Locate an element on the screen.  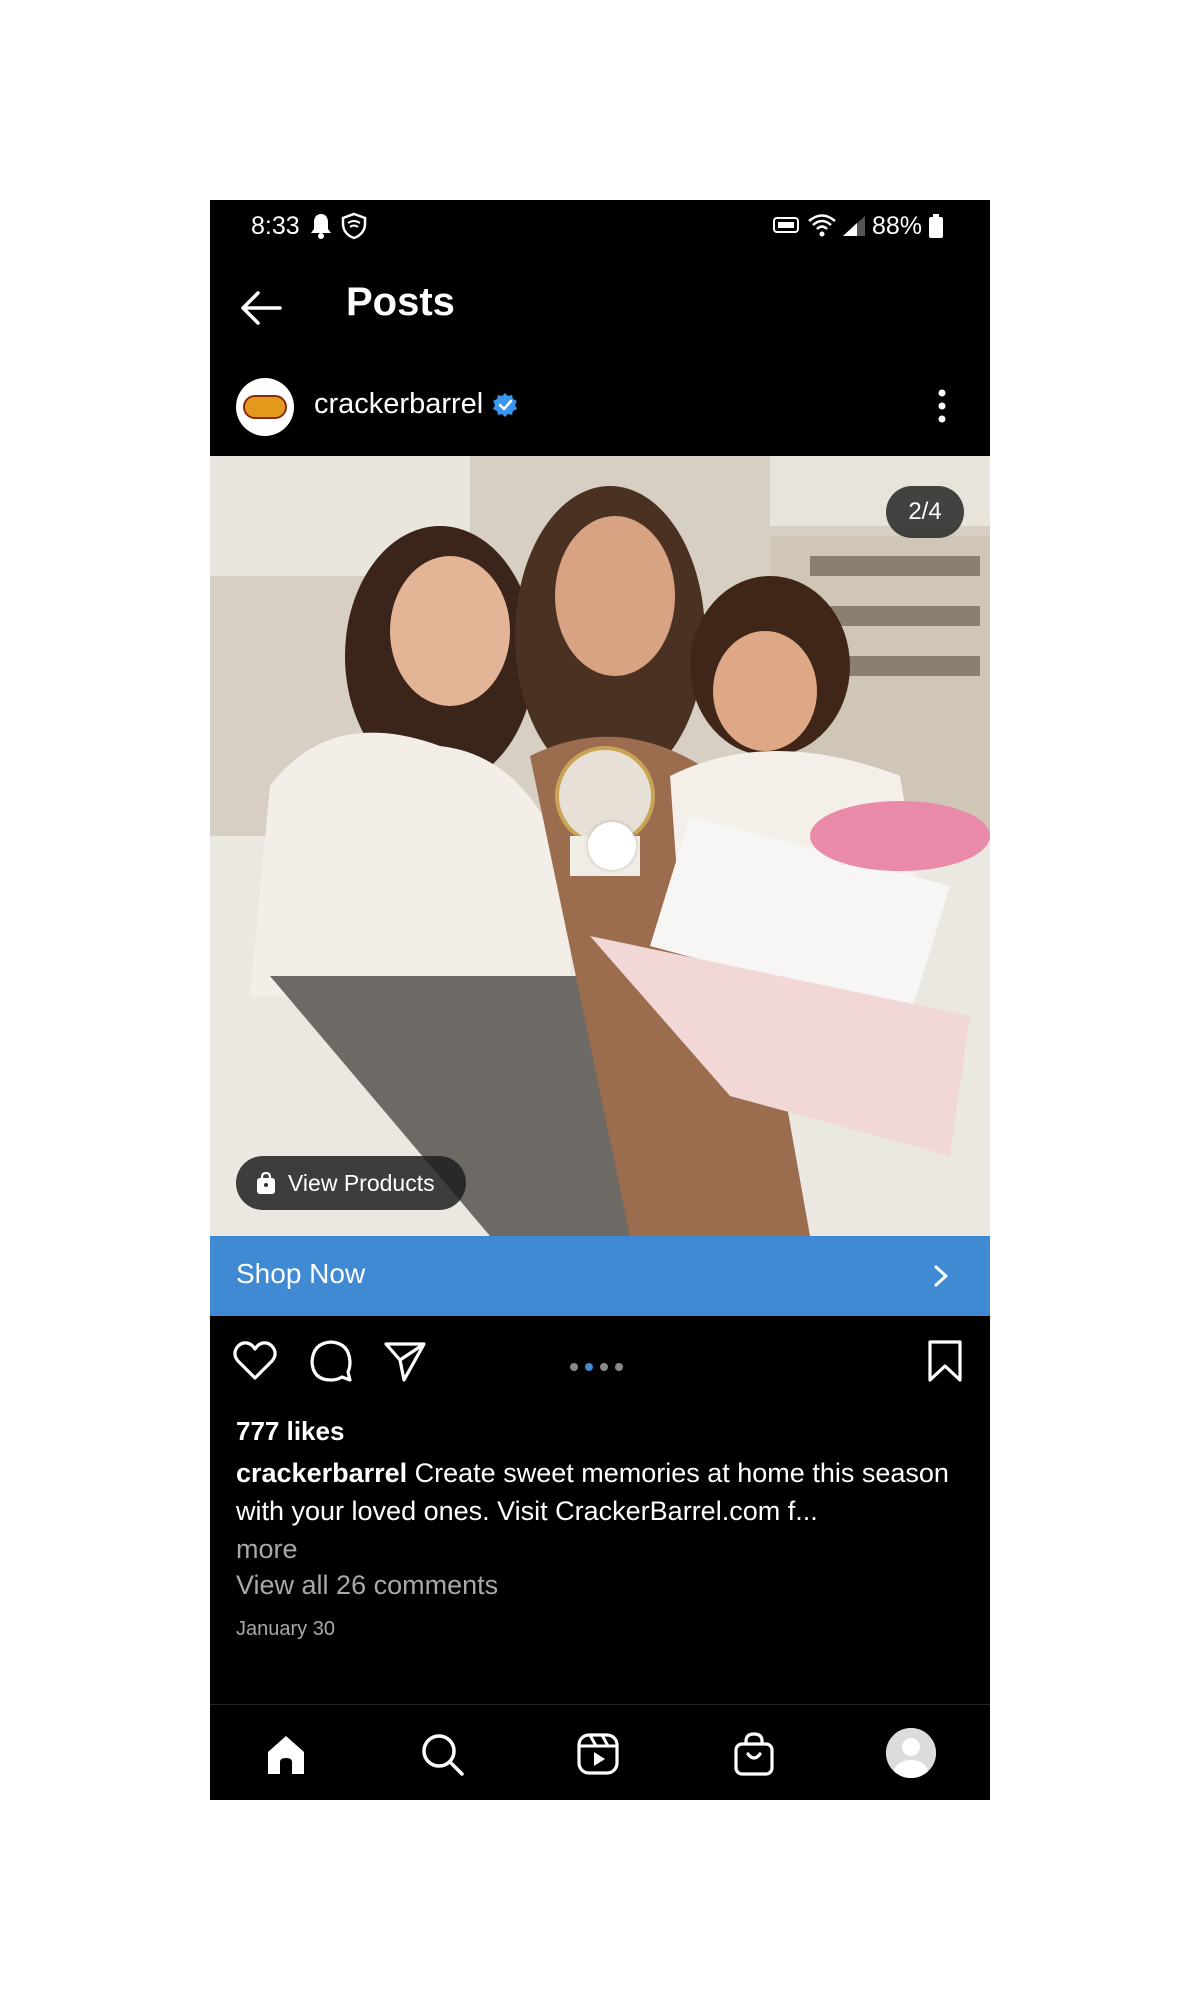
divider is located at coordinates (600, 1704).